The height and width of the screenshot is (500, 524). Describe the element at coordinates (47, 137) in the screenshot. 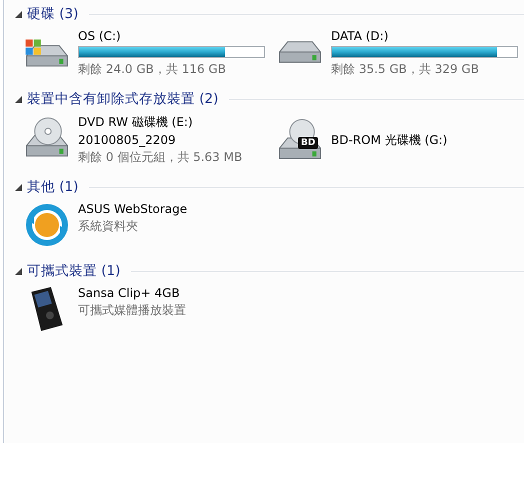

I see `dvd-drive-icon` at that location.